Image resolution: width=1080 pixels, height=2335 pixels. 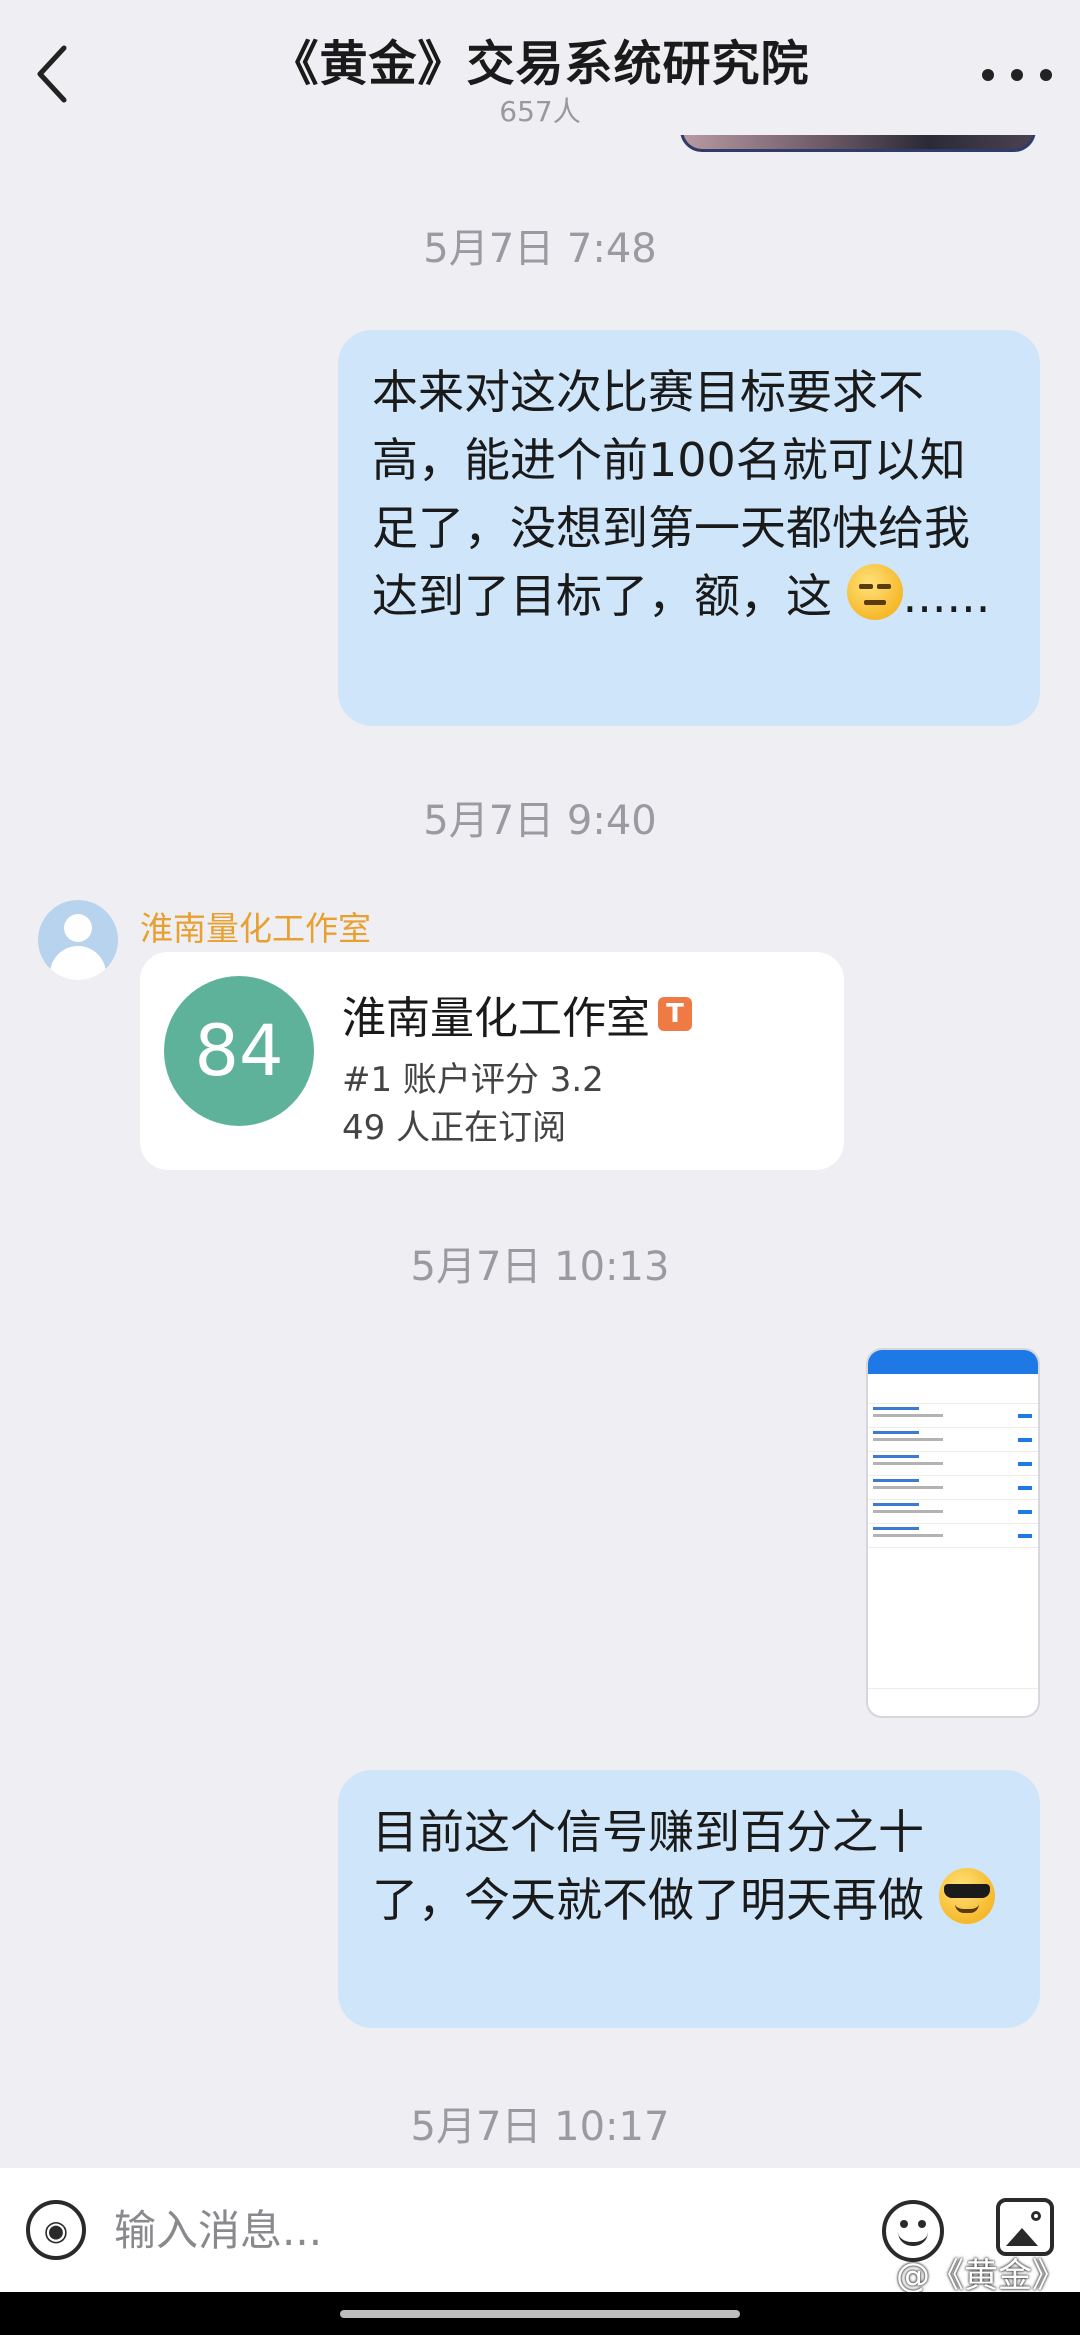 What do you see at coordinates (988, 75) in the screenshot?
I see `more-icon` at bounding box center [988, 75].